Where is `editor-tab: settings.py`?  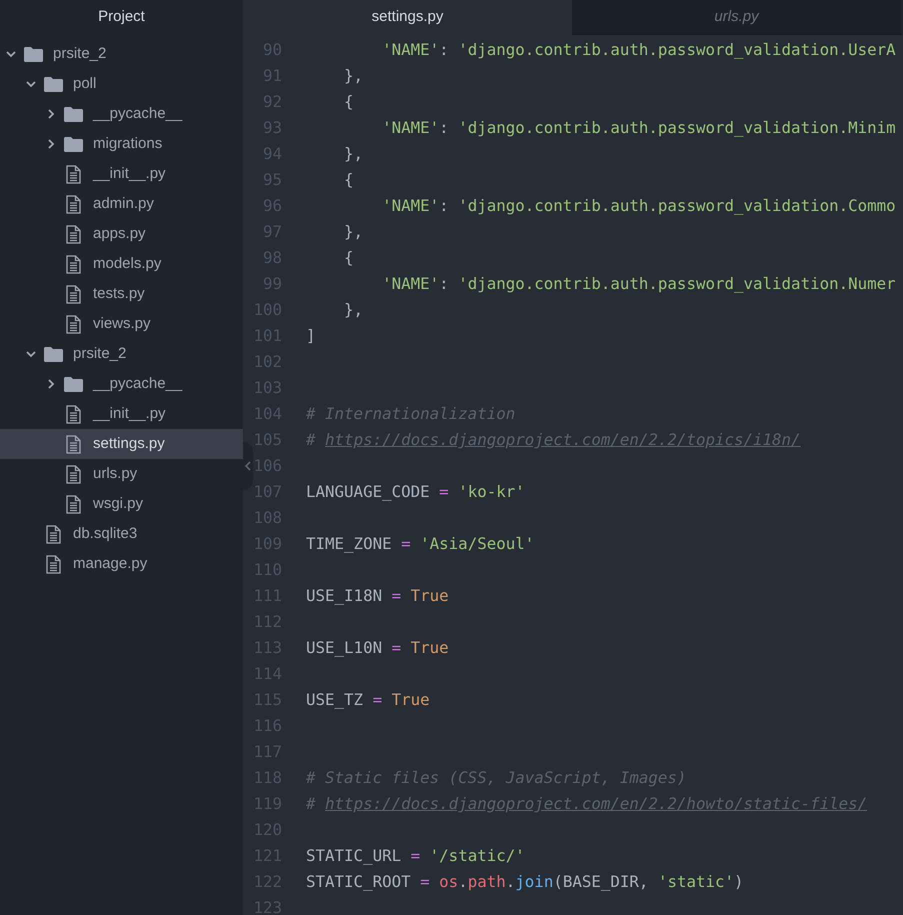 editor-tab: settings.py is located at coordinates (407, 17).